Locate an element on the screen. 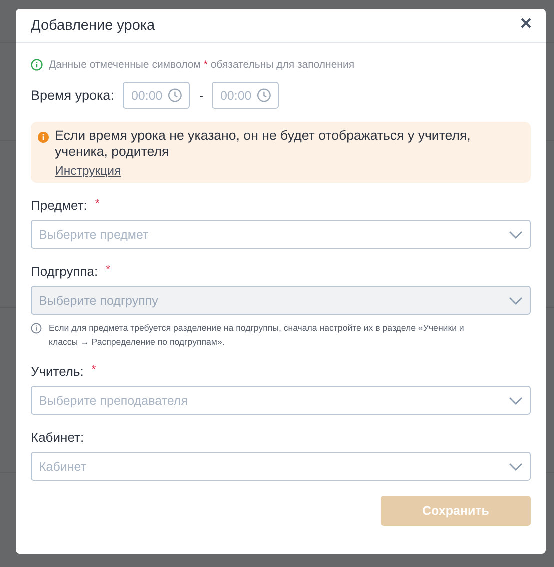 This screenshot has width=554, height=567. warning-icon is located at coordinates (43, 137).